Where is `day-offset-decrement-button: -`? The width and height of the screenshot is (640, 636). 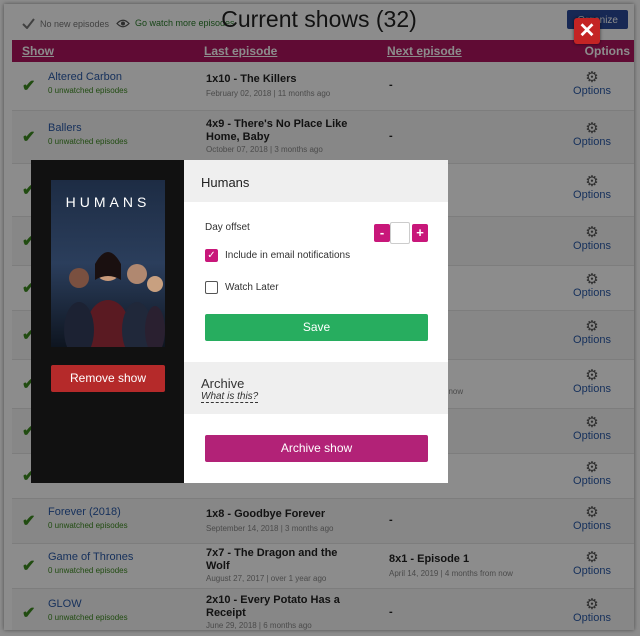 day-offset-decrement-button: - is located at coordinates (382, 233).